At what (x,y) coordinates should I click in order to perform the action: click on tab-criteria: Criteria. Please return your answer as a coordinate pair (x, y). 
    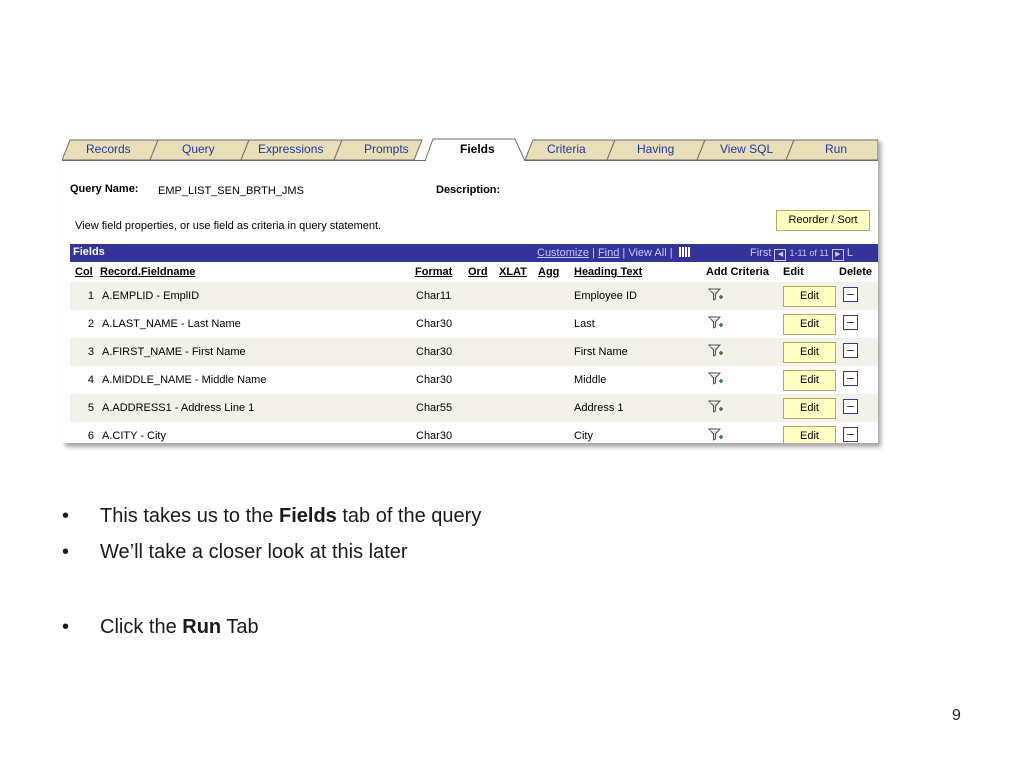
    Looking at the image, I should click on (566, 149).